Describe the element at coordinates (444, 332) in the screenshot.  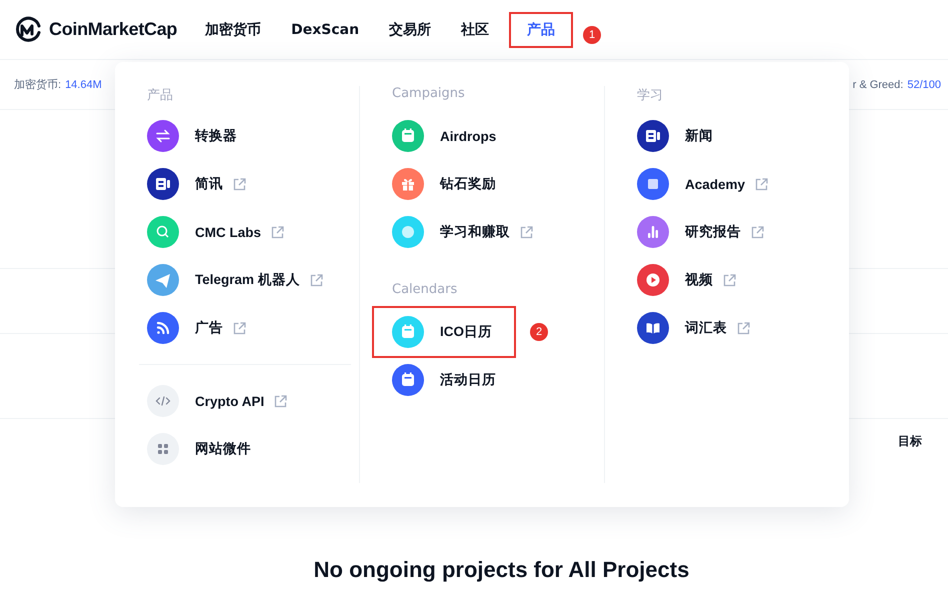
I see `menu-item: ICO日历` at that location.